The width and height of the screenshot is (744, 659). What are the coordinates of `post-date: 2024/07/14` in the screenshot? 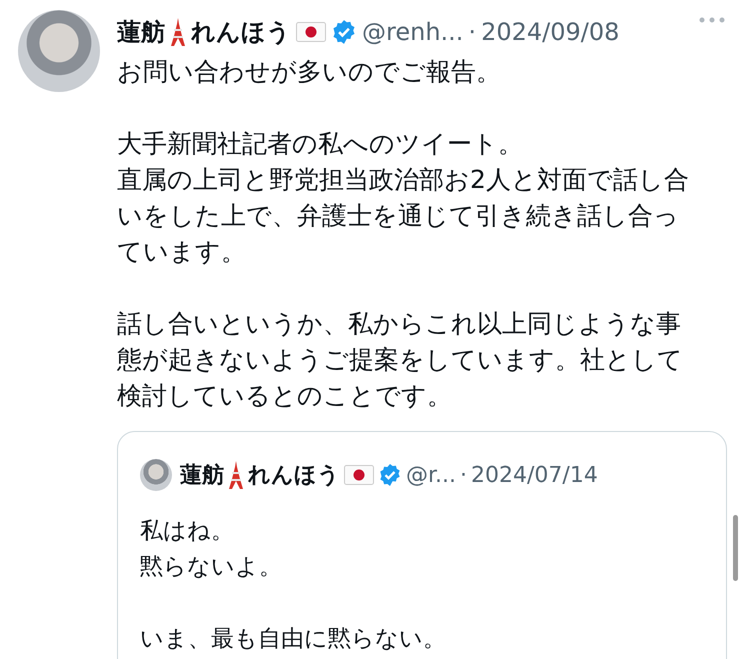 It's located at (534, 475).